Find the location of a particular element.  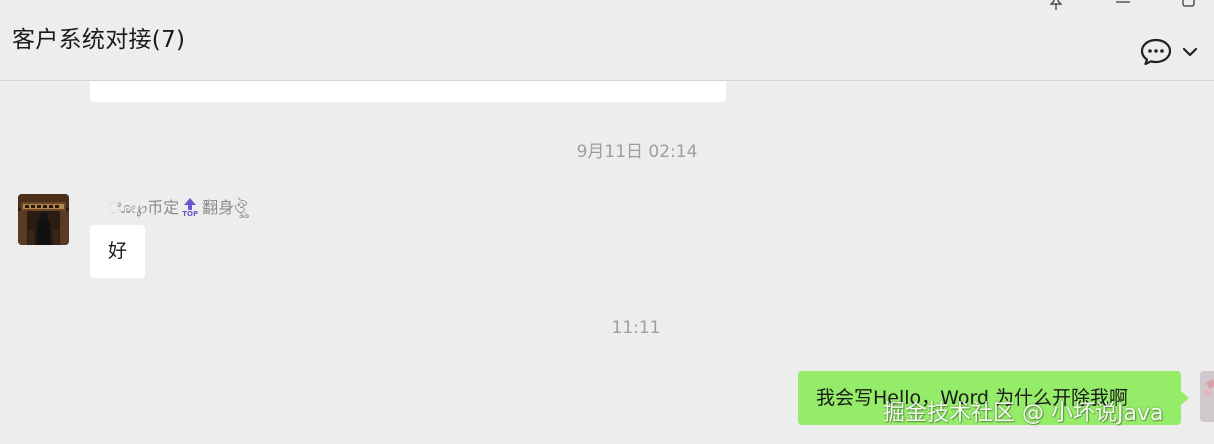

my-avatar is located at coordinates (1207, 396).